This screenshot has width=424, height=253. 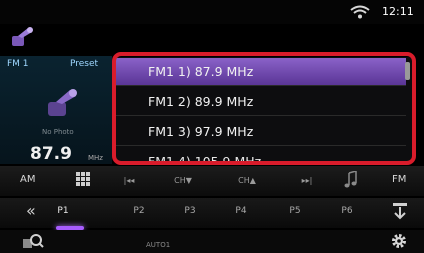 I want to click on list-scrollbar, so click(x=407, y=71).